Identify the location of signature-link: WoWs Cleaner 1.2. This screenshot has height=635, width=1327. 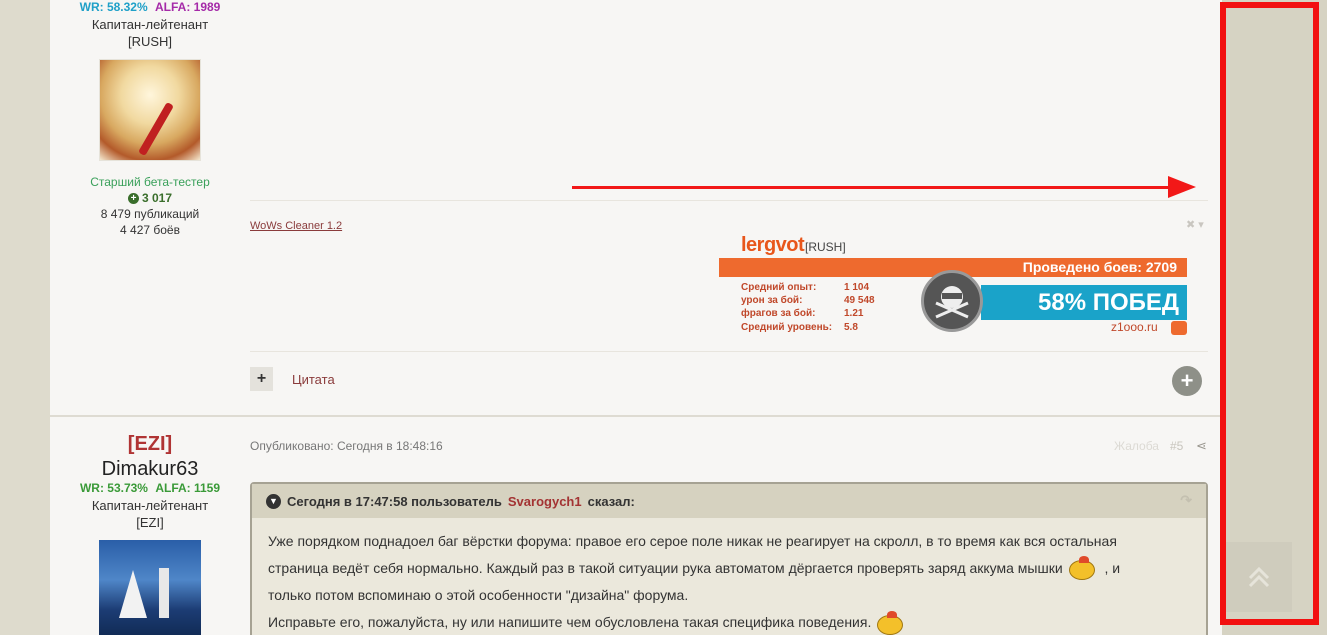
(296, 226).